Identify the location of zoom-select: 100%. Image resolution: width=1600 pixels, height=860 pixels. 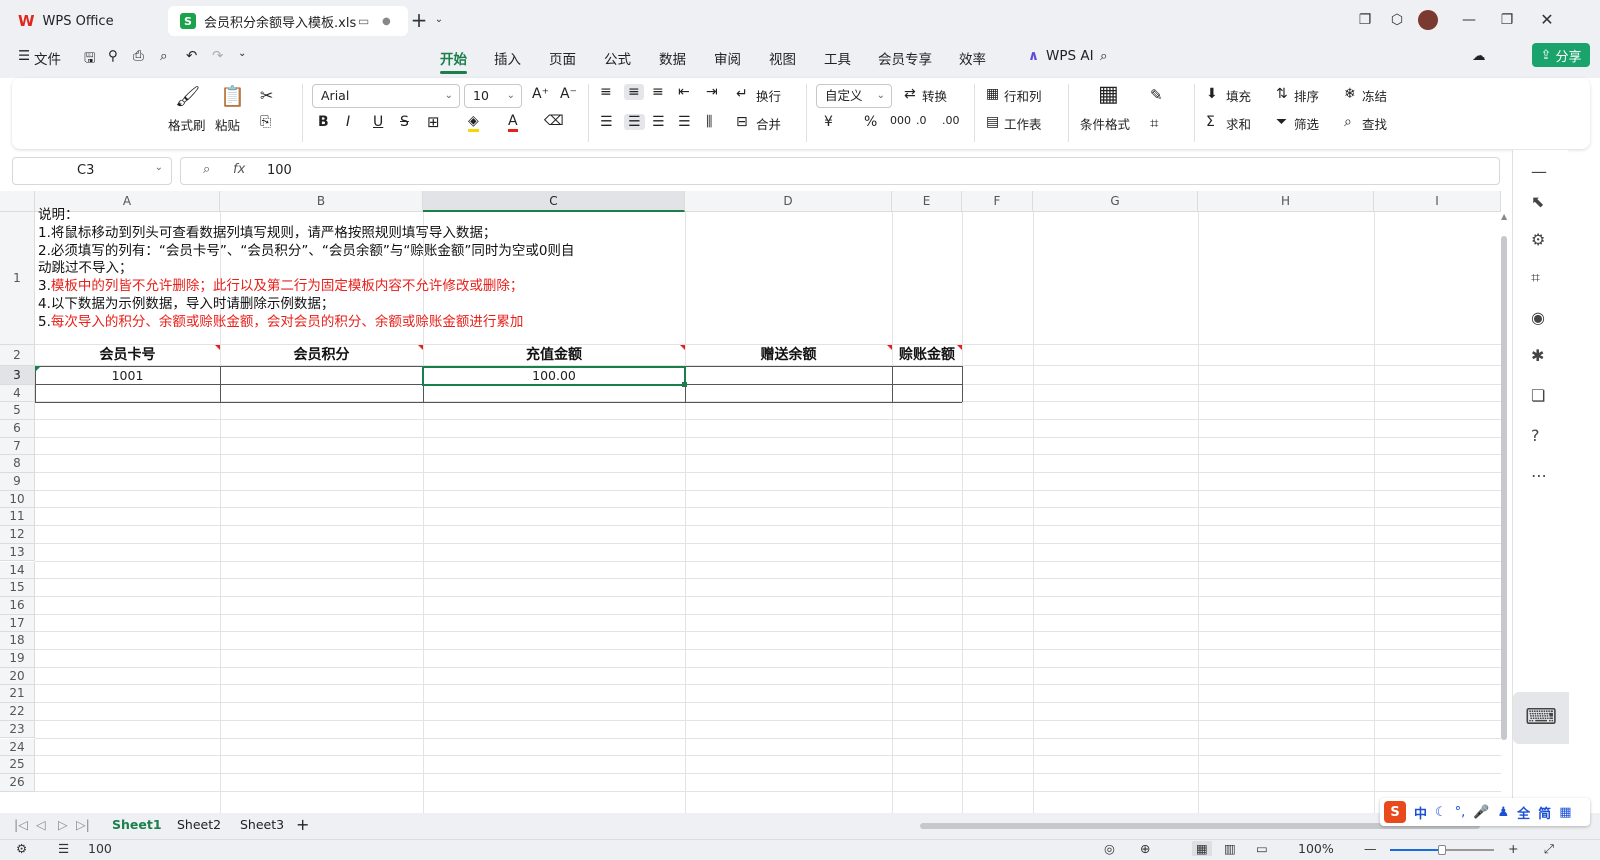
(1316, 848).